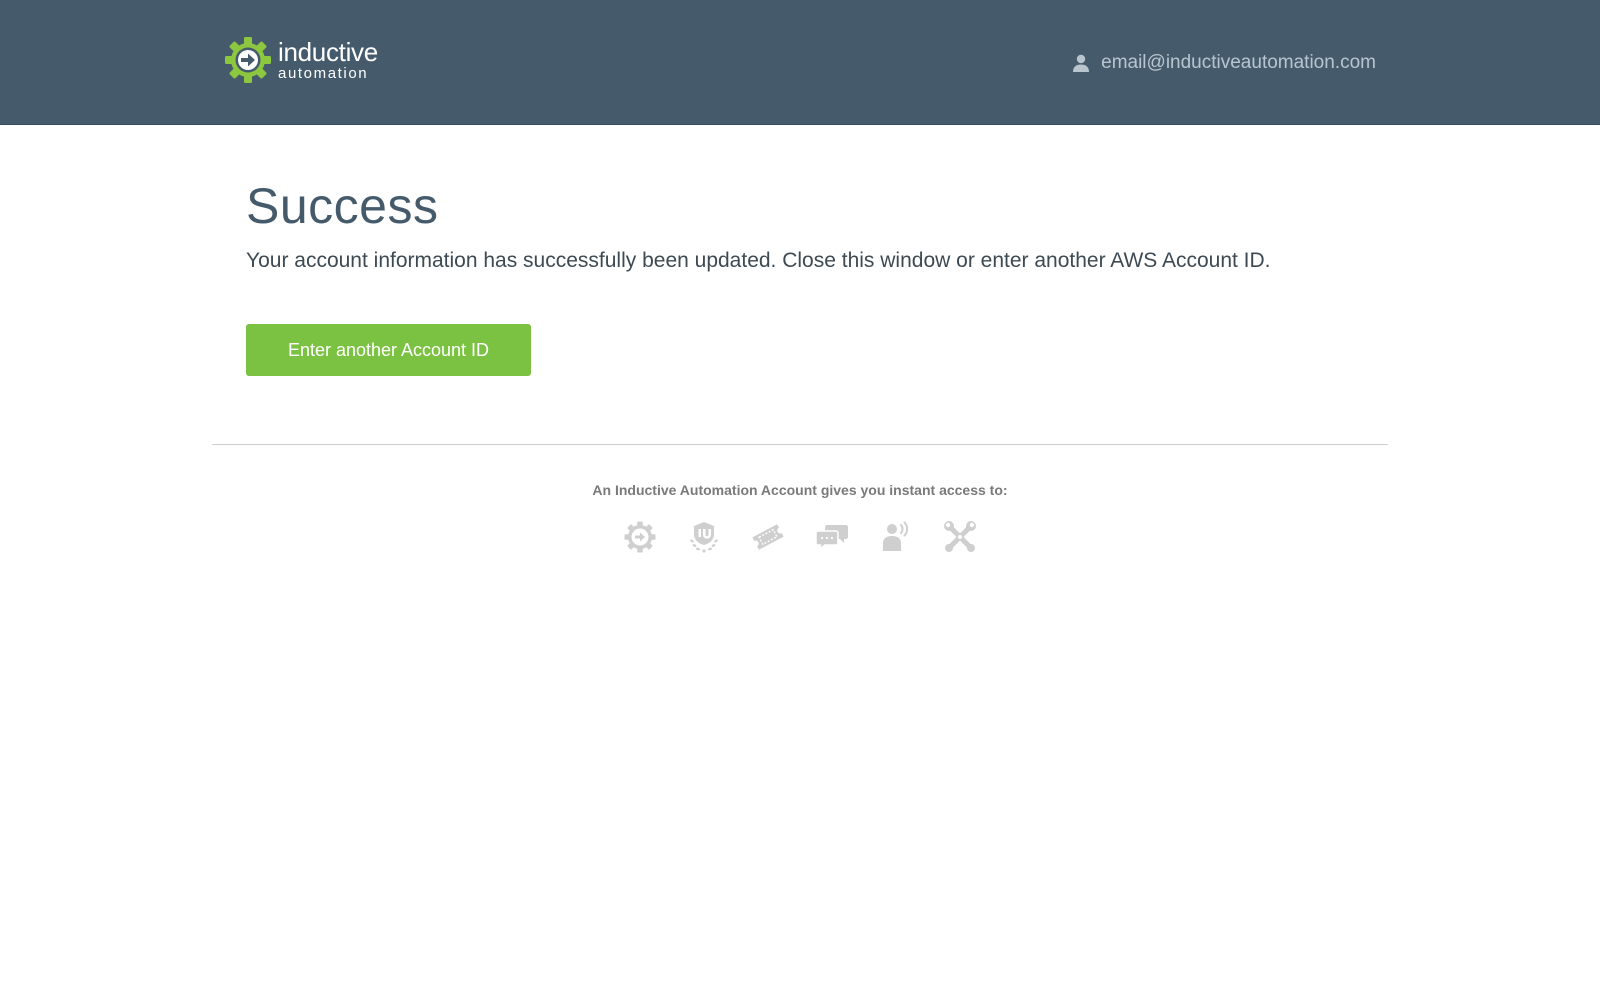 The image size is (1600, 1000). I want to click on logo-line-inductive: inductive, so click(328, 52).